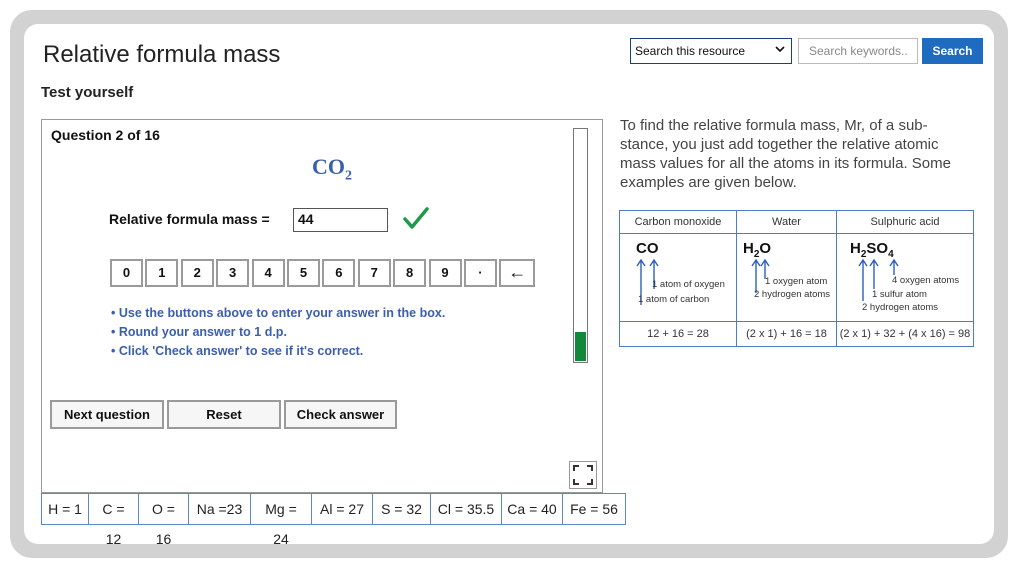 Image resolution: width=1018 pixels, height=566 pixels. I want to click on fullscreen-icon, so click(583, 475).